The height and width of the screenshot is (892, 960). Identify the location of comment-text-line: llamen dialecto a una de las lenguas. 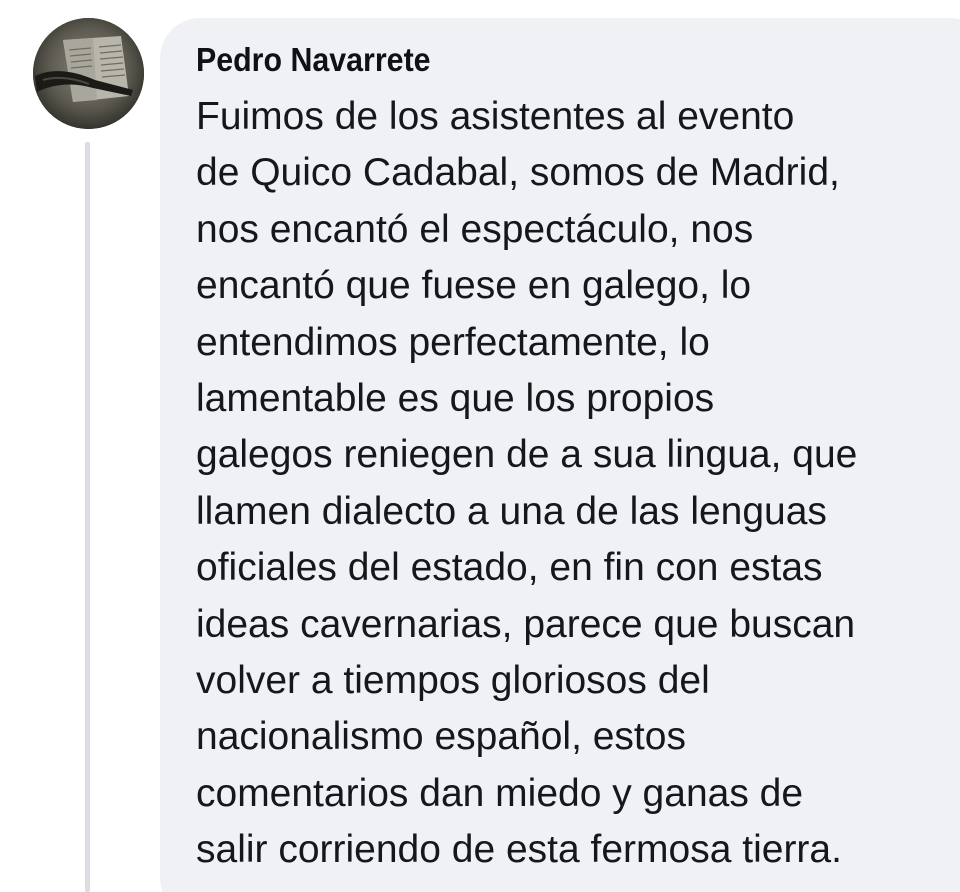
(511, 511).